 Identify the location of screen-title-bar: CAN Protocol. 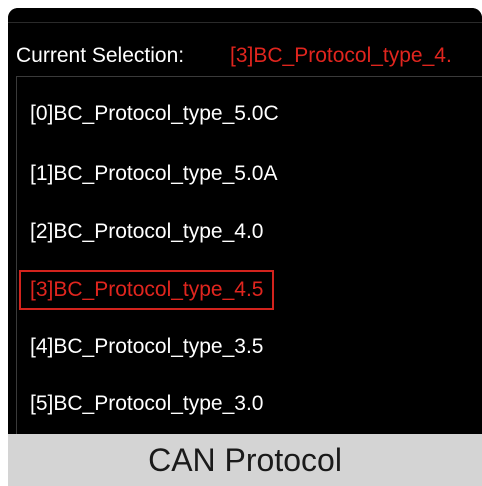
(245, 460).